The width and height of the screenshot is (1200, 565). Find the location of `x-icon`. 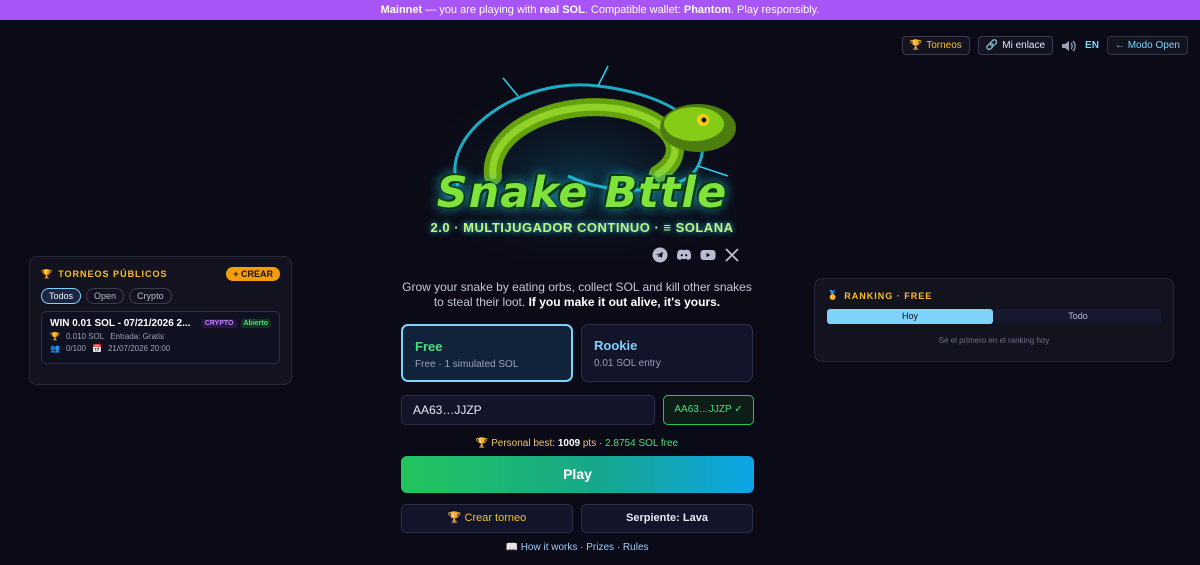

x-icon is located at coordinates (732, 255).